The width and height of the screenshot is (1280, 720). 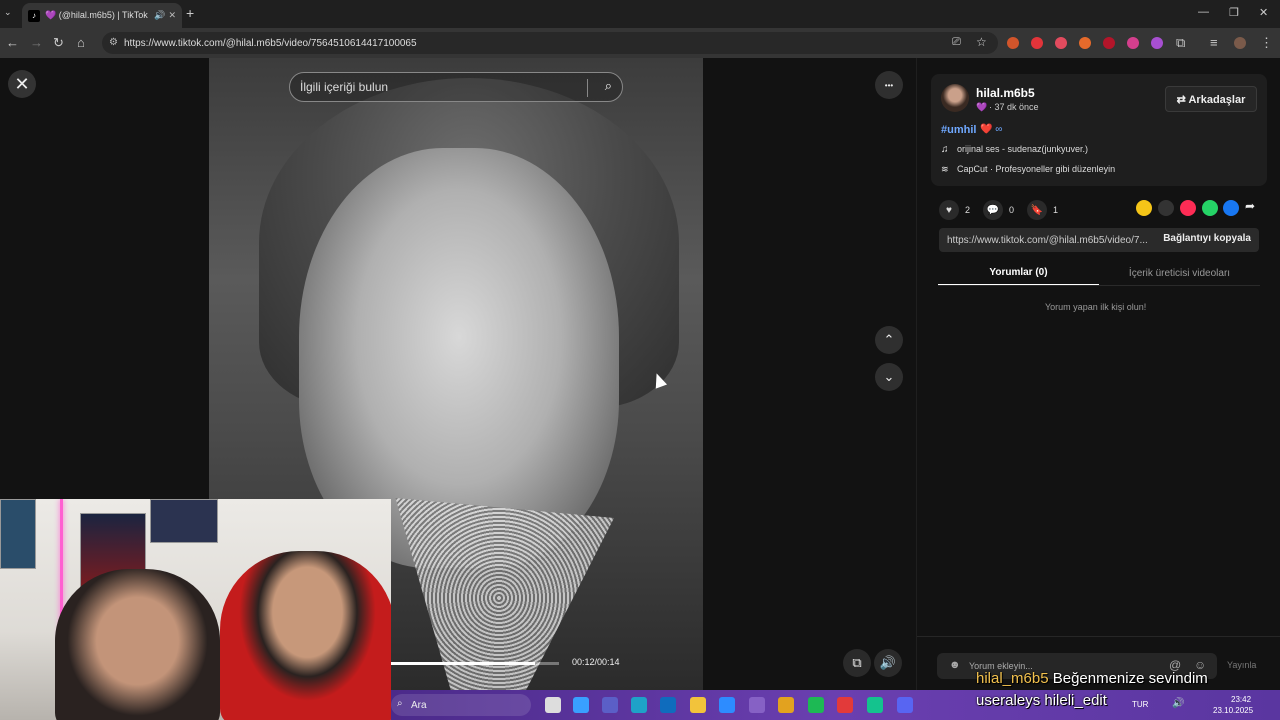 I want to click on file-explorer-icon, so click(x=698, y=705).